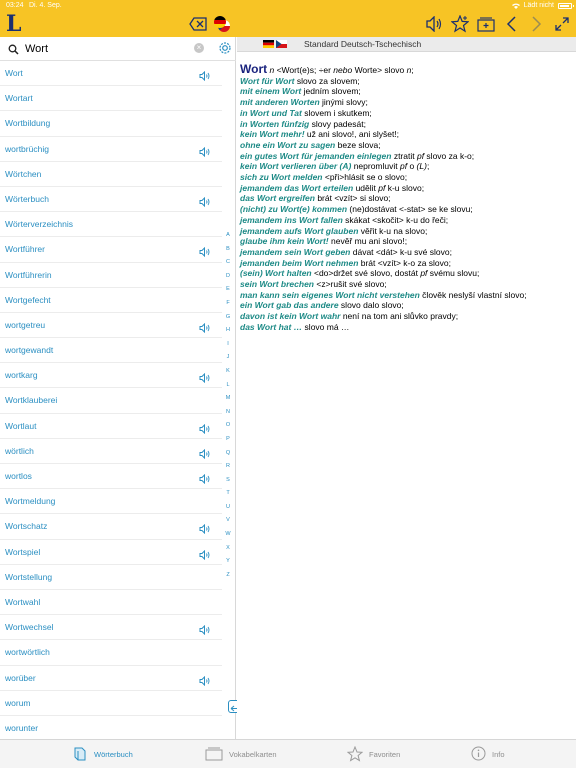 The width and height of the screenshot is (576, 768). Describe the element at coordinates (276, 273) in the screenshot. I see `phrase-text: (sein) Wort halten` at that location.